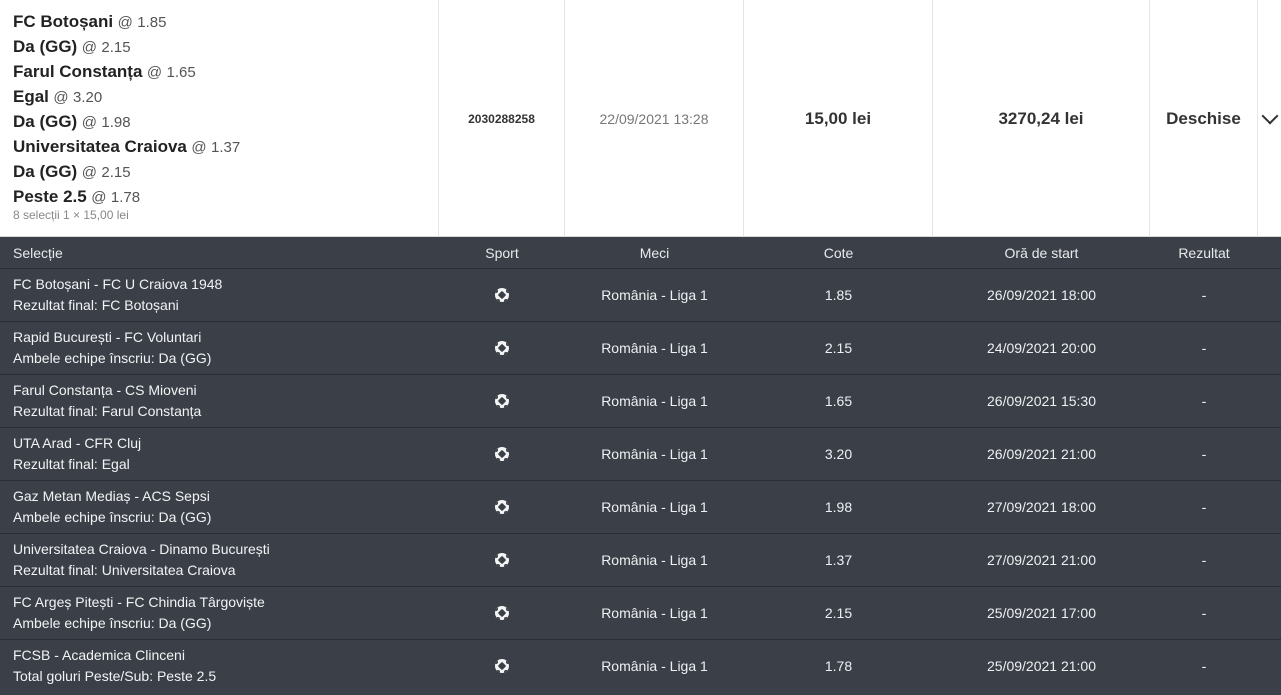  I want to click on start-time: 26/09/2021 21:00, so click(1041, 454).